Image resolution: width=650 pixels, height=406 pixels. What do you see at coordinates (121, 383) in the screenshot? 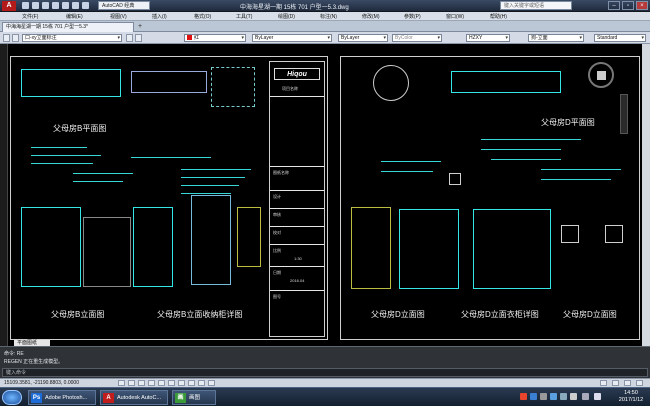
I see `snap-mode-icon` at bounding box center [121, 383].